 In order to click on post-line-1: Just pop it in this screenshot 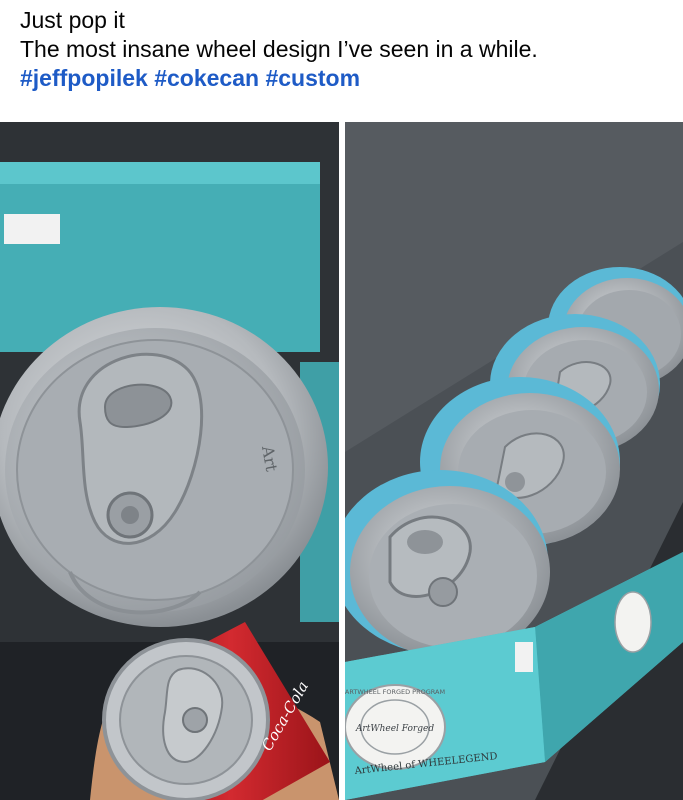, I will do `click(72, 20)`.